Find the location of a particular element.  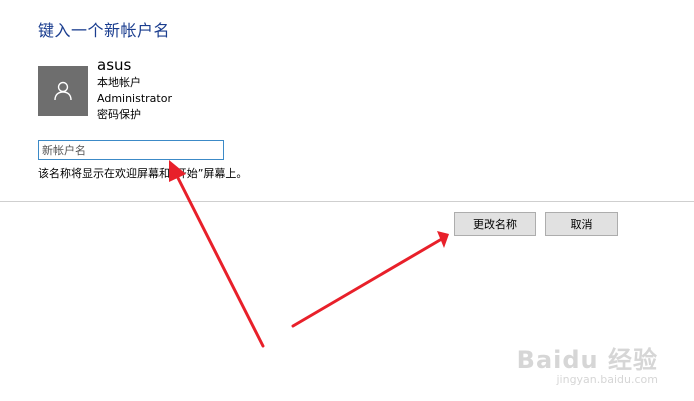

watermark: Baidu 经验 jingyan.baidu.com is located at coordinates (587, 367).